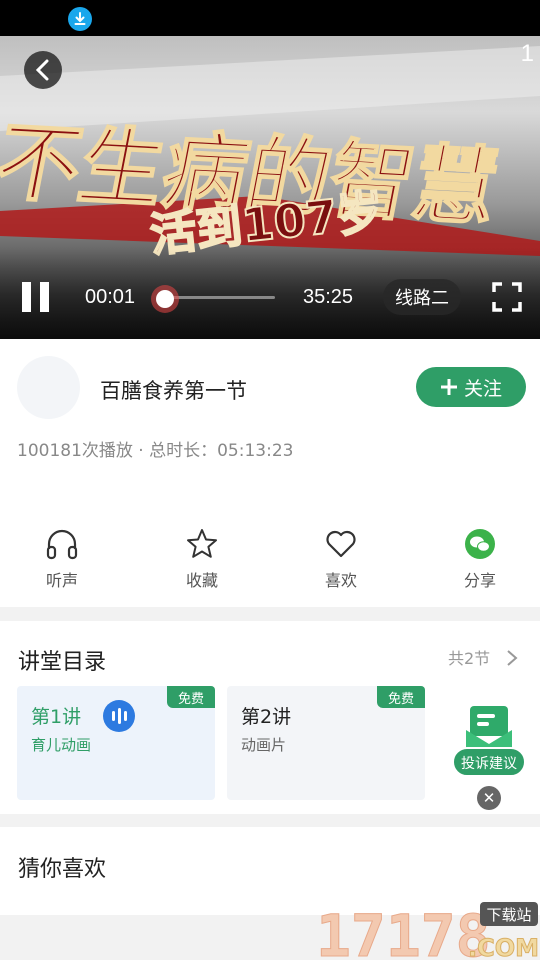  I want to click on pause-button, so click(36, 297).